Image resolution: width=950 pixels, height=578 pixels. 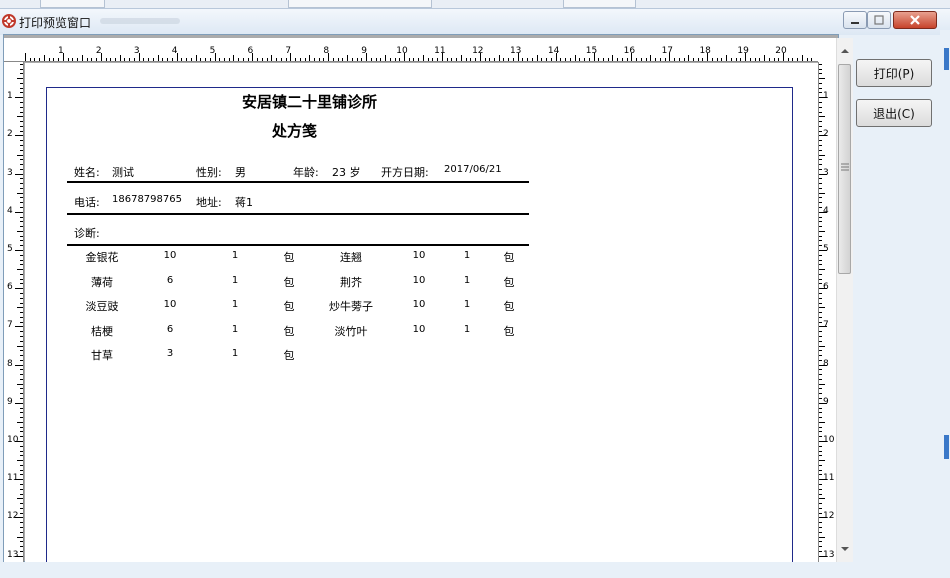 What do you see at coordinates (298, 182) in the screenshot?
I see `divider-line` at bounding box center [298, 182].